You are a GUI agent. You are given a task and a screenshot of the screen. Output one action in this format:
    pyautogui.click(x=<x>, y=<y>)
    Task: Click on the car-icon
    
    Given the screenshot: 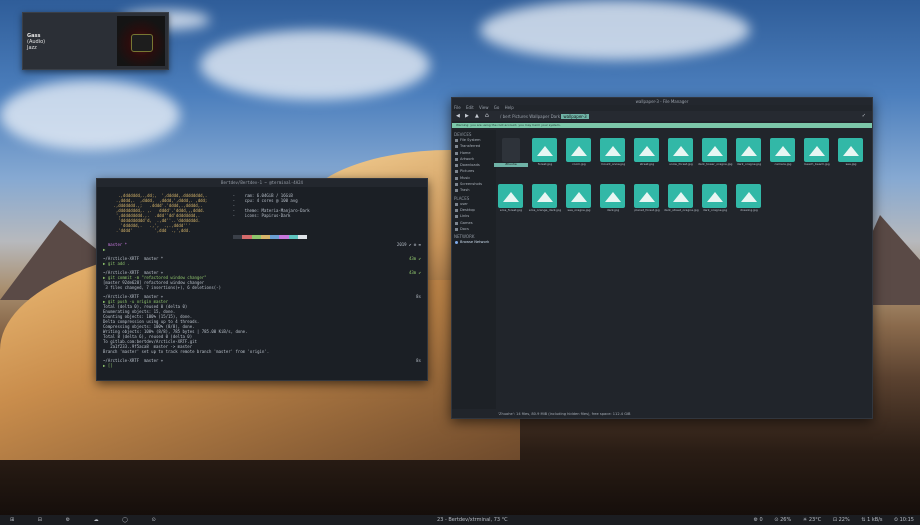 What is the action you would take?
    pyautogui.click(x=142, y=43)
    